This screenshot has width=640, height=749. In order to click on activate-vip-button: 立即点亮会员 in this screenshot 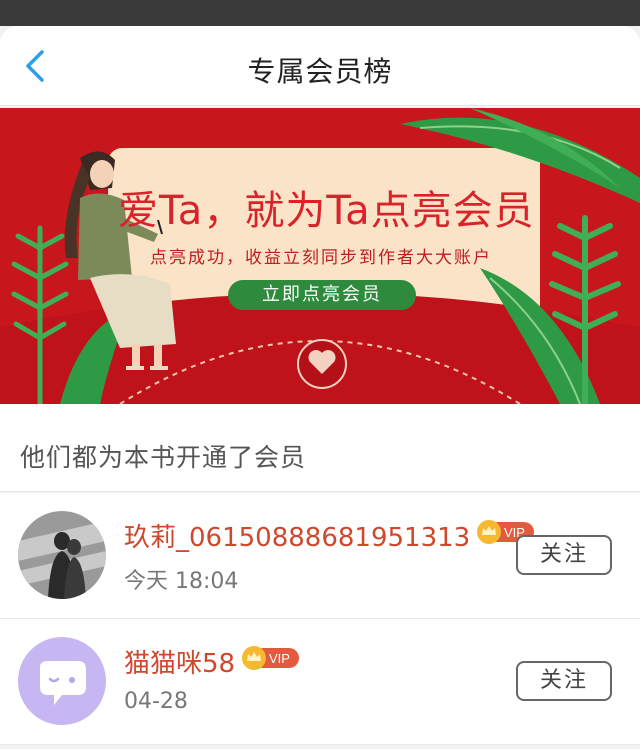, I will do `click(322, 295)`.